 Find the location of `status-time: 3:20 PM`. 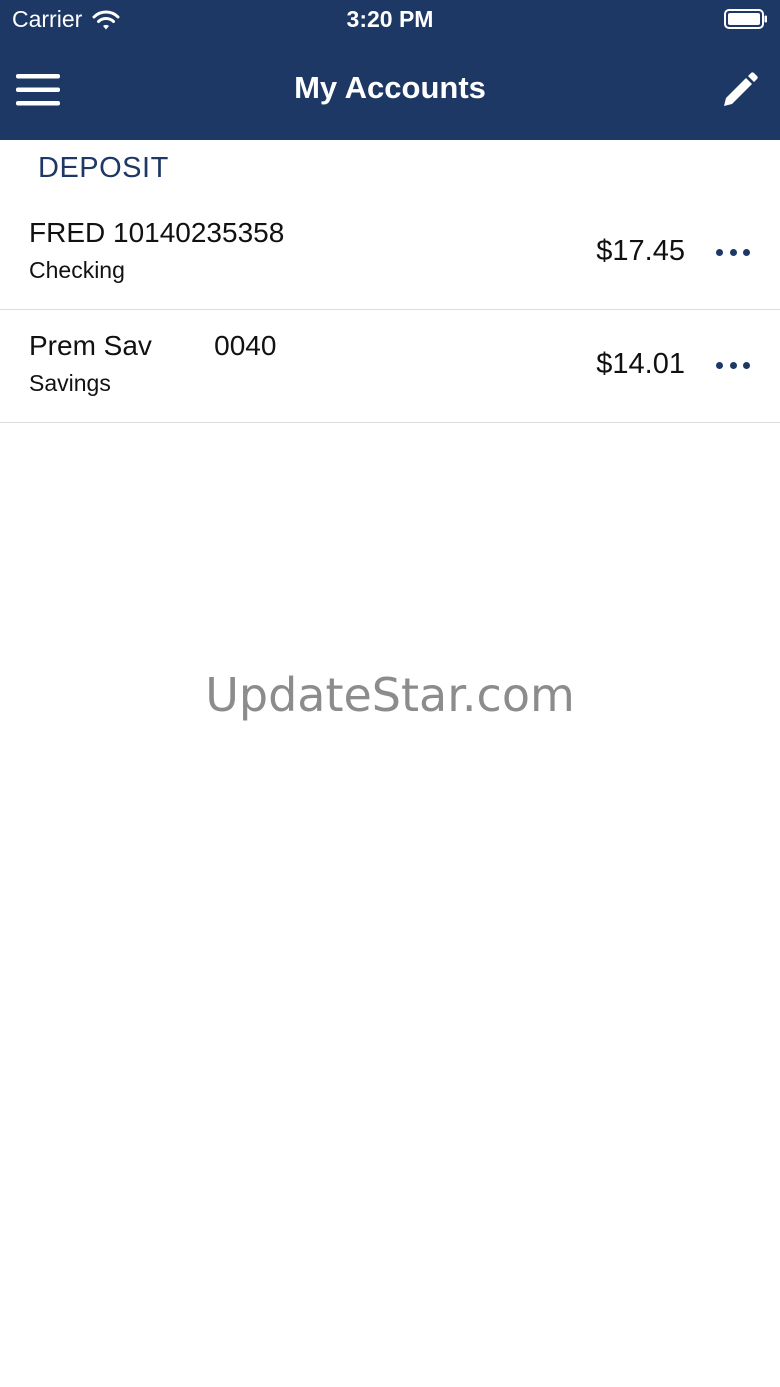

status-time: 3:20 PM is located at coordinates (390, 19).